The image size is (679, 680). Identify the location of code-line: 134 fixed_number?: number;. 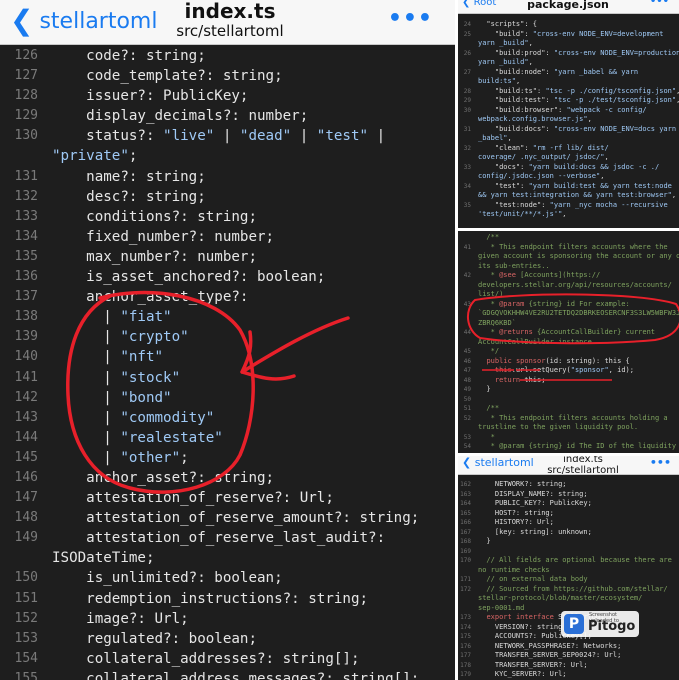
(227, 237).